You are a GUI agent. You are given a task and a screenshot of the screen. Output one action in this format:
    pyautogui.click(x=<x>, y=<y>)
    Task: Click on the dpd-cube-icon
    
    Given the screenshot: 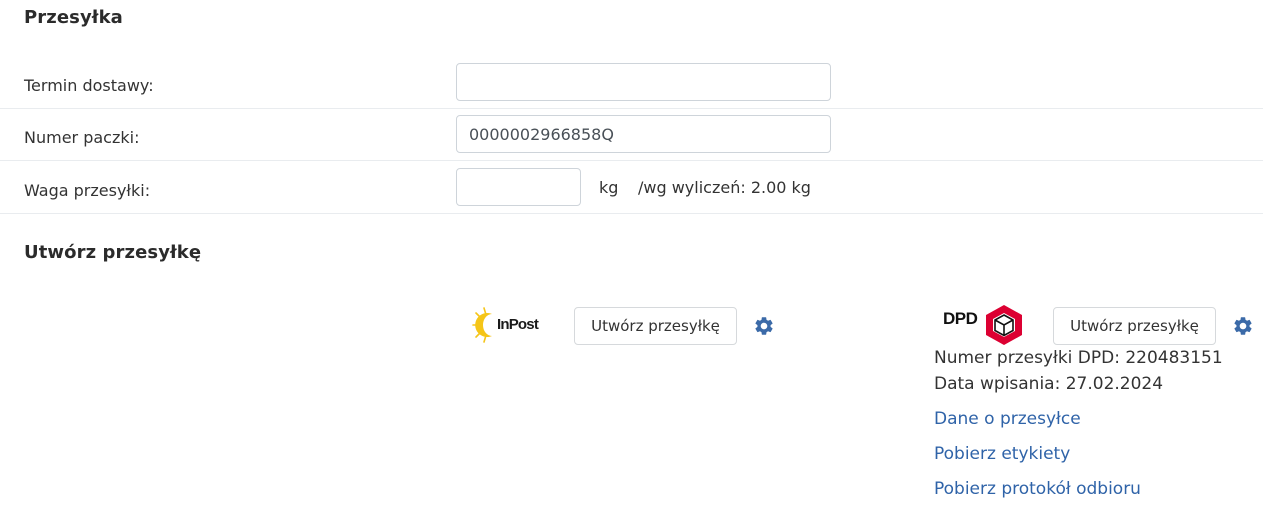 What is the action you would take?
    pyautogui.click(x=1004, y=325)
    